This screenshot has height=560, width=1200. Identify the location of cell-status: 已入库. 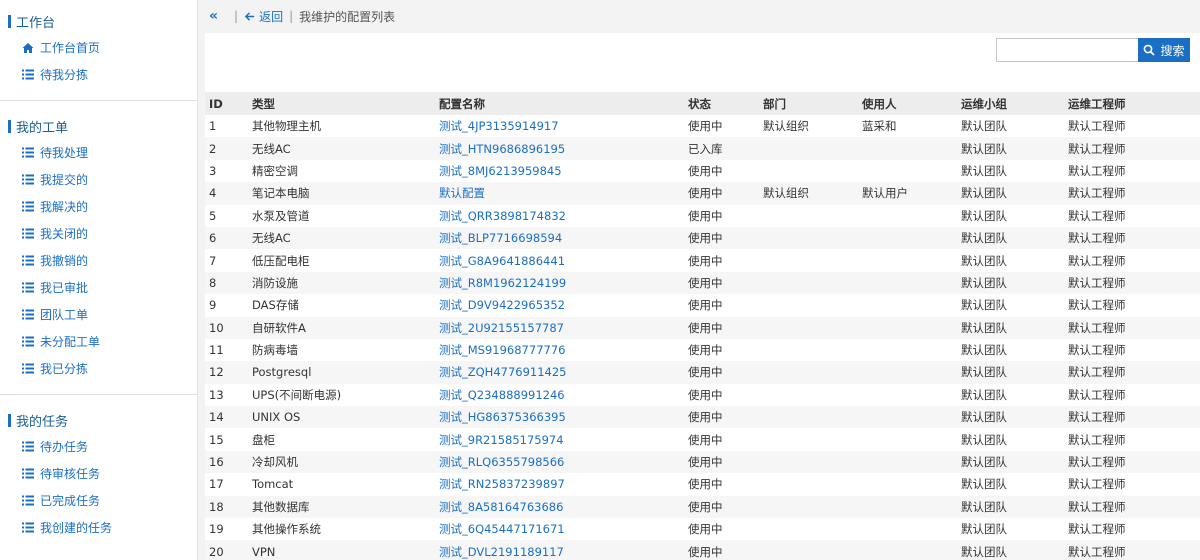
(725, 148).